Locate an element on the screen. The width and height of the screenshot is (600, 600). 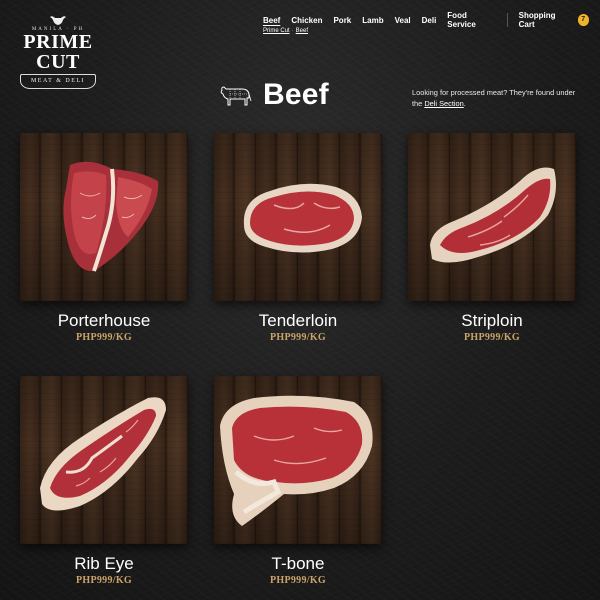
brand-logo: MANILA · PH PRIME CUT MEAT & DELI is located at coordinates (58, 51).